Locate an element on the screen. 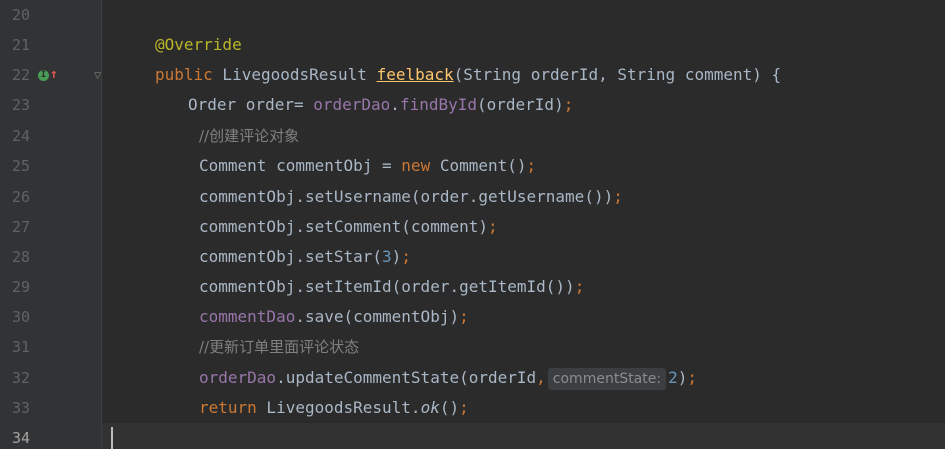  params-token: (String orderId, String comment) { is located at coordinates (617, 74).